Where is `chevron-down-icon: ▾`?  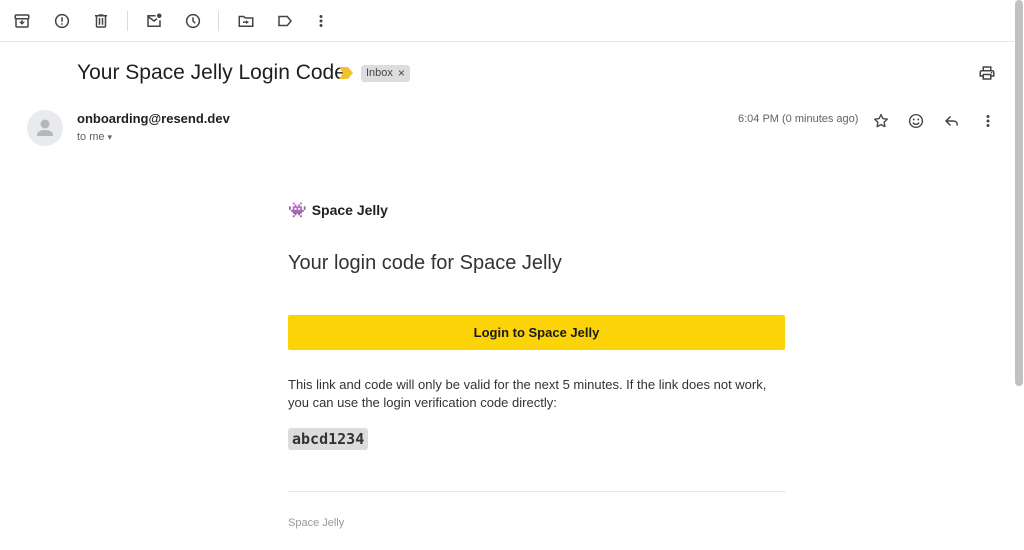
chevron-down-icon: ▾ is located at coordinates (110, 136).